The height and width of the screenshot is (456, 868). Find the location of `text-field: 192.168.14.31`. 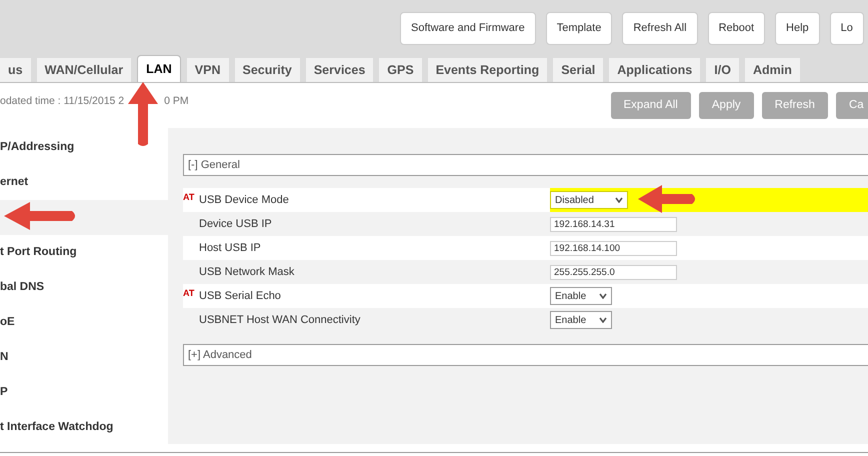

text-field: 192.168.14.31 is located at coordinates (613, 224).